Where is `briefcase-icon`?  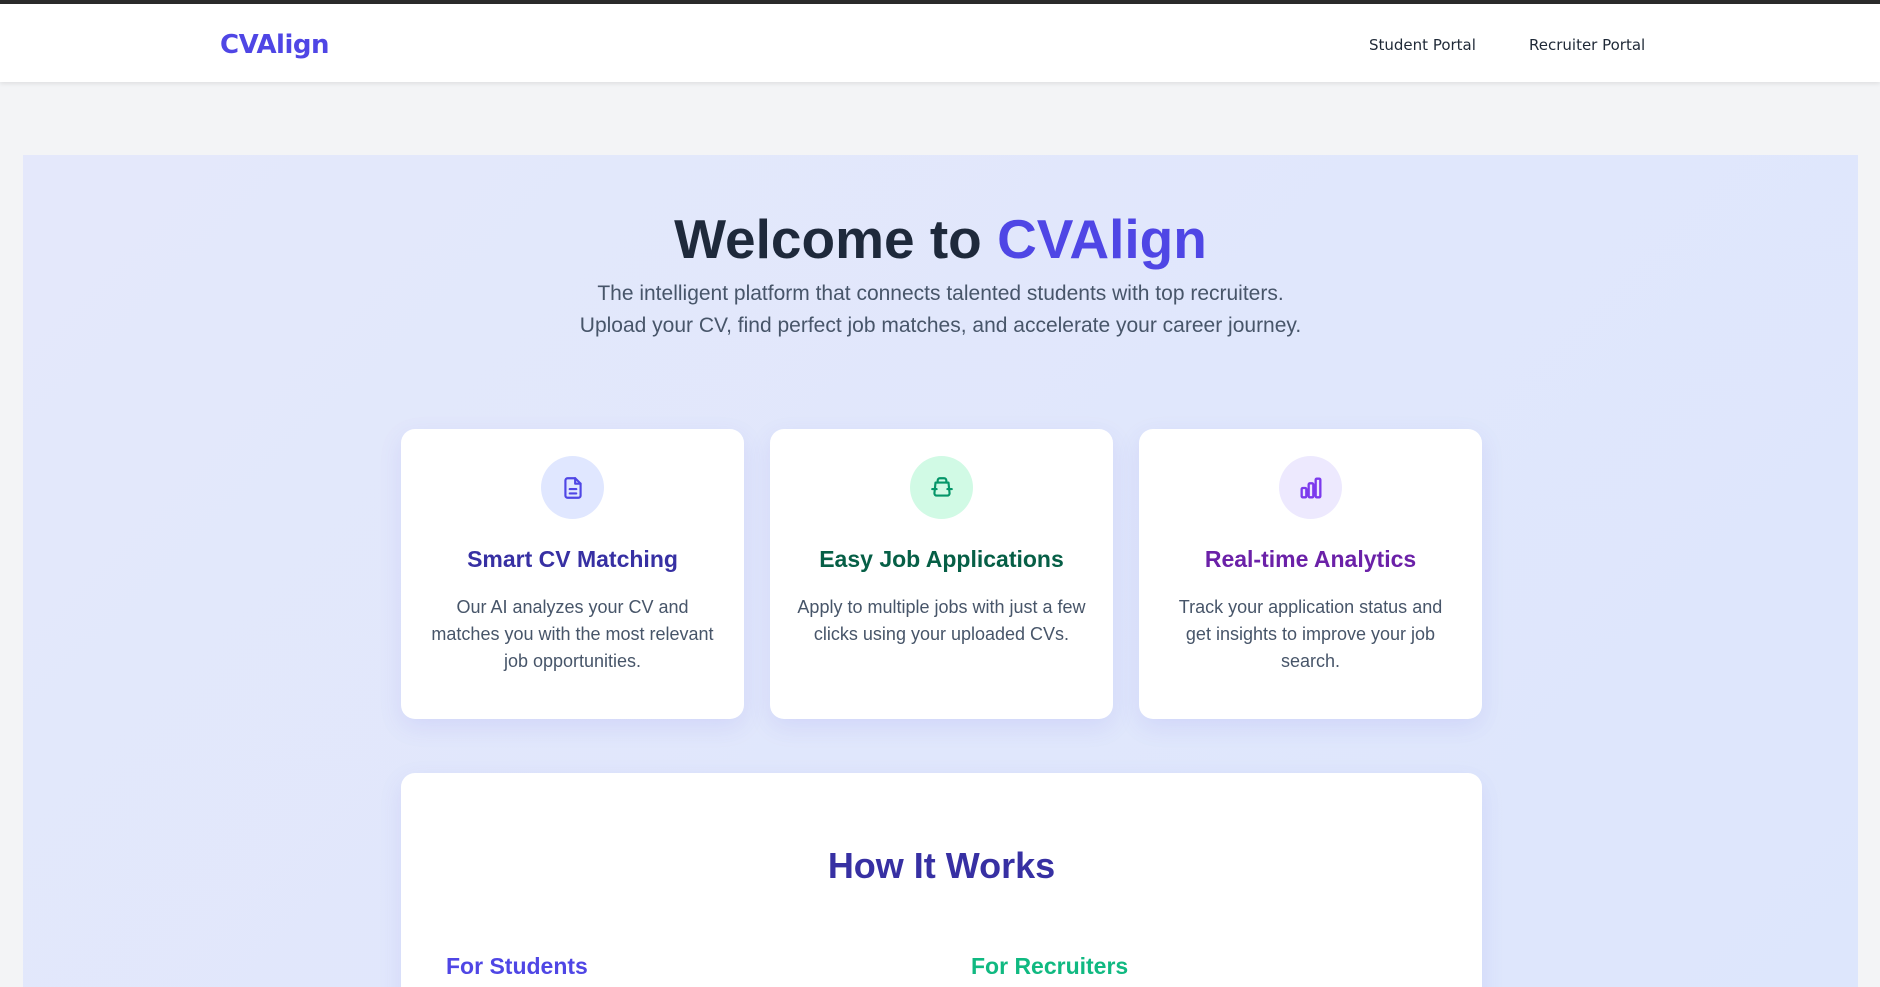 briefcase-icon is located at coordinates (941, 487).